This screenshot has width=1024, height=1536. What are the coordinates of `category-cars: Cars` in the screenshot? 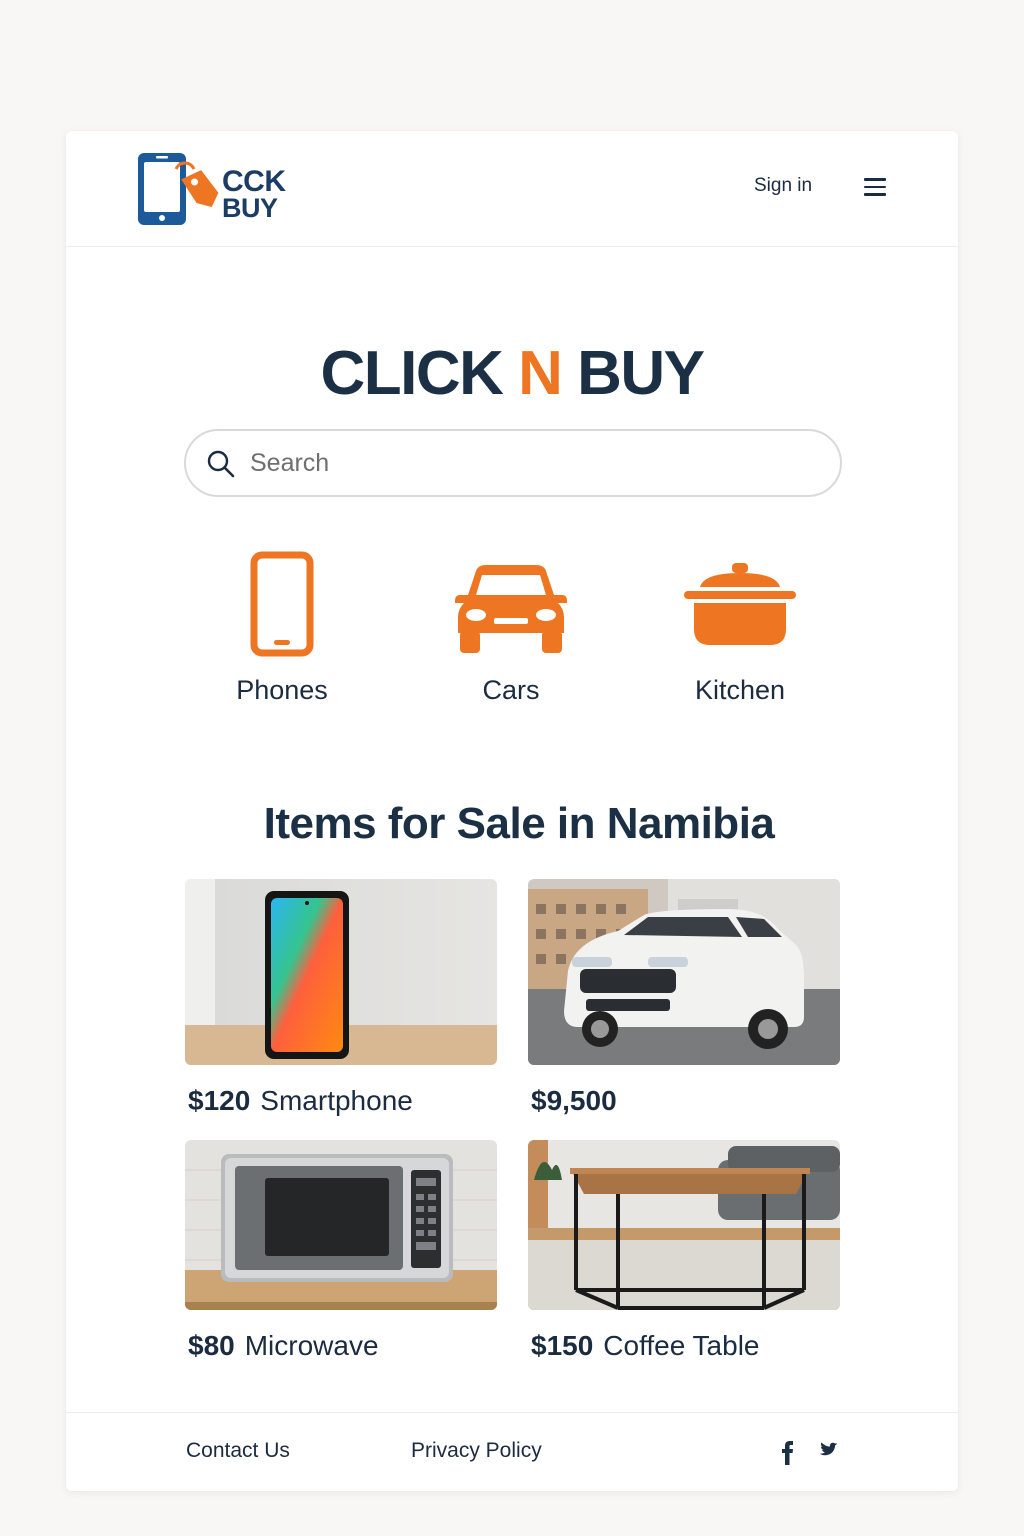 It's located at (511, 628).